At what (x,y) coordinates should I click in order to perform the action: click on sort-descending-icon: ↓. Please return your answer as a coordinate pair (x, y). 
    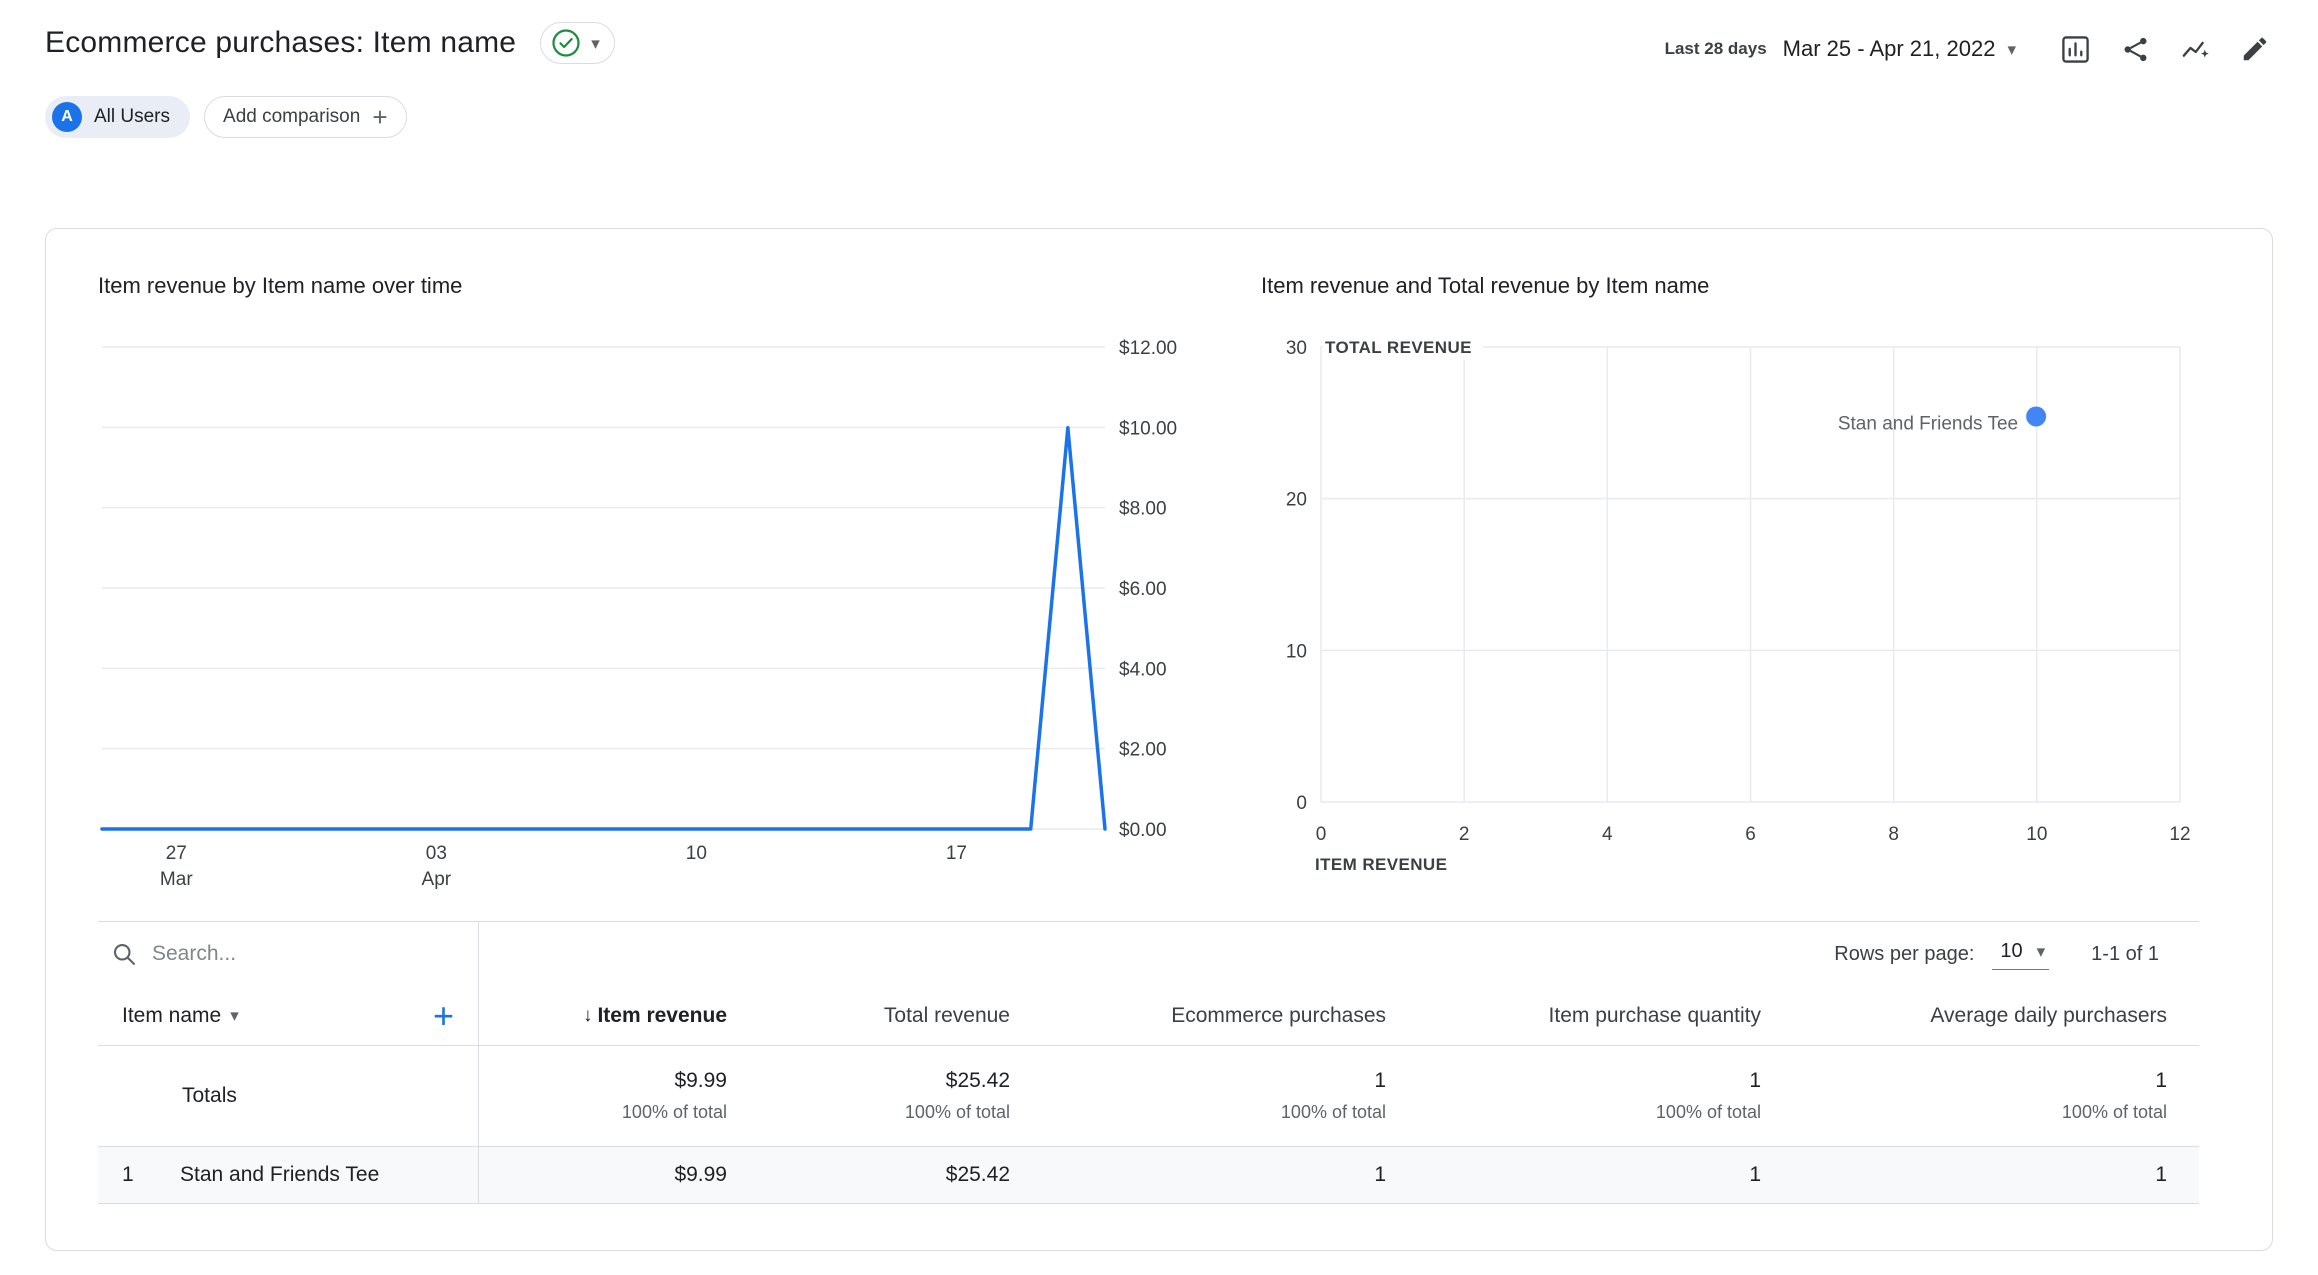
    Looking at the image, I should click on (587, 1015).